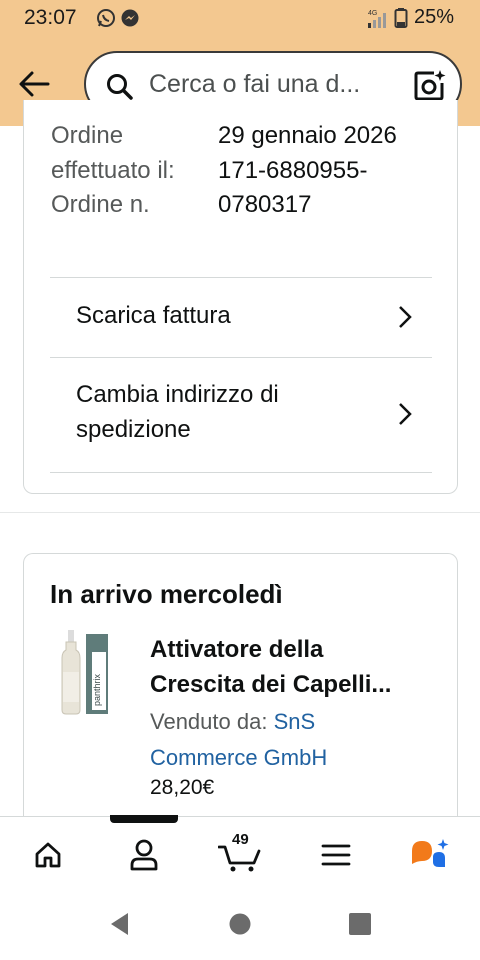 The height and width of the screenshot is (960, 480). What do you see at coordinates (307, 135) in the screenshot?
I see `order-date: 29 gennaio 2026` at bounding box center [307, 135].